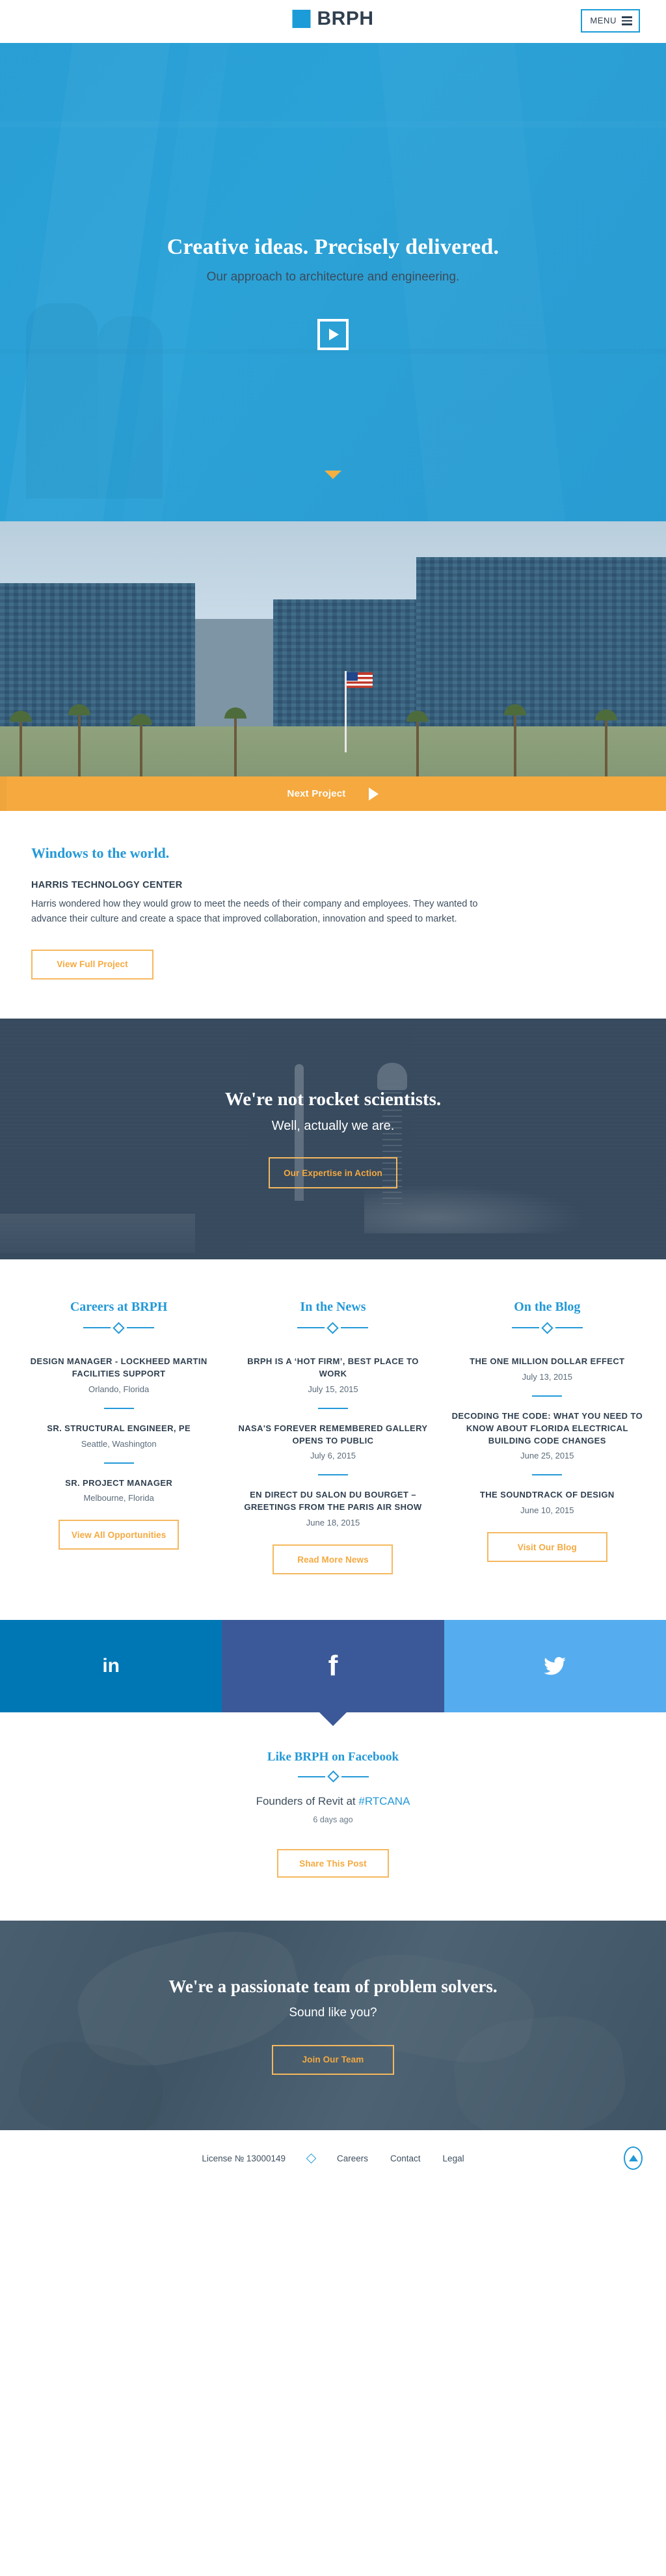 The width and height of the screenshot is (666, 2576). What do you see at coordinates (547, 1502) in the screenshot?
I see `list-item: THE SOUNDTRACK OF DESIGN June 10, 2015` at bounding box center [547, 1502].